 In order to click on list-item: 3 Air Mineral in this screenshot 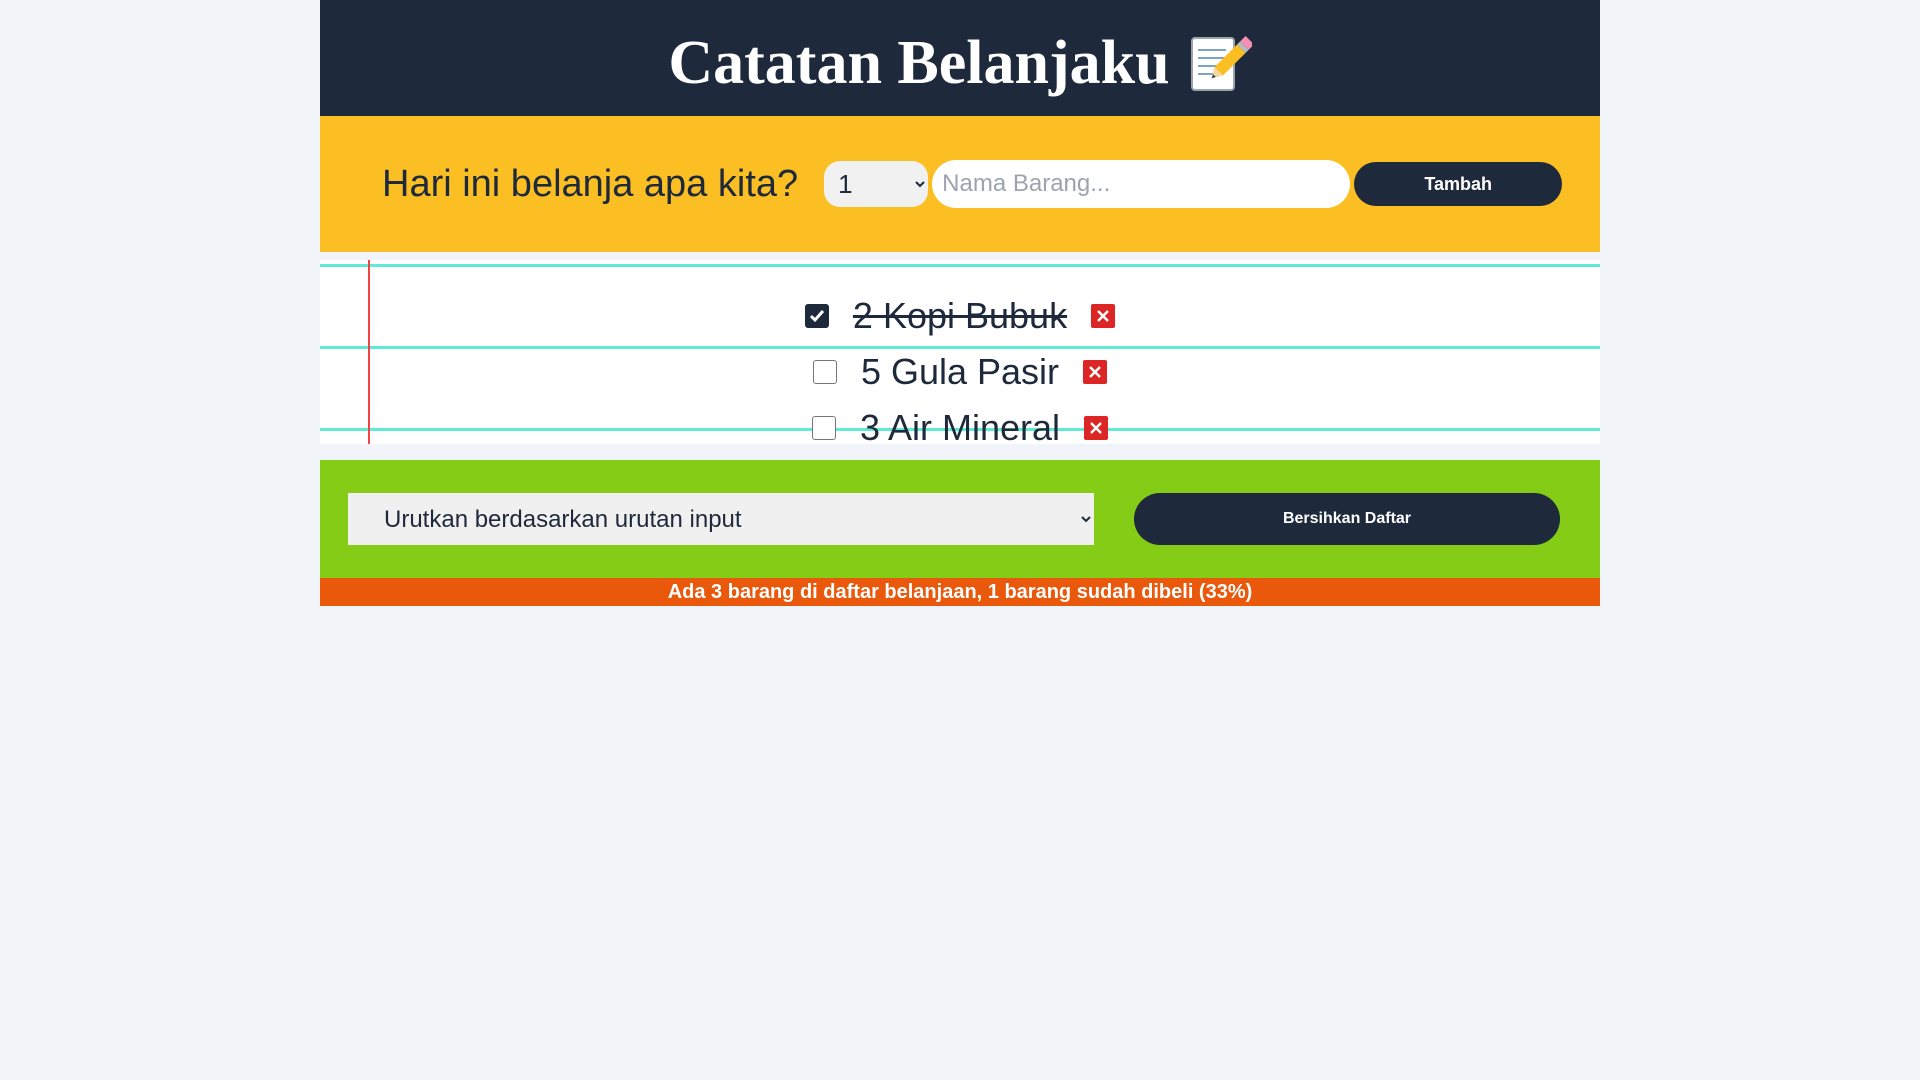, I will do `click(960, 422)`.